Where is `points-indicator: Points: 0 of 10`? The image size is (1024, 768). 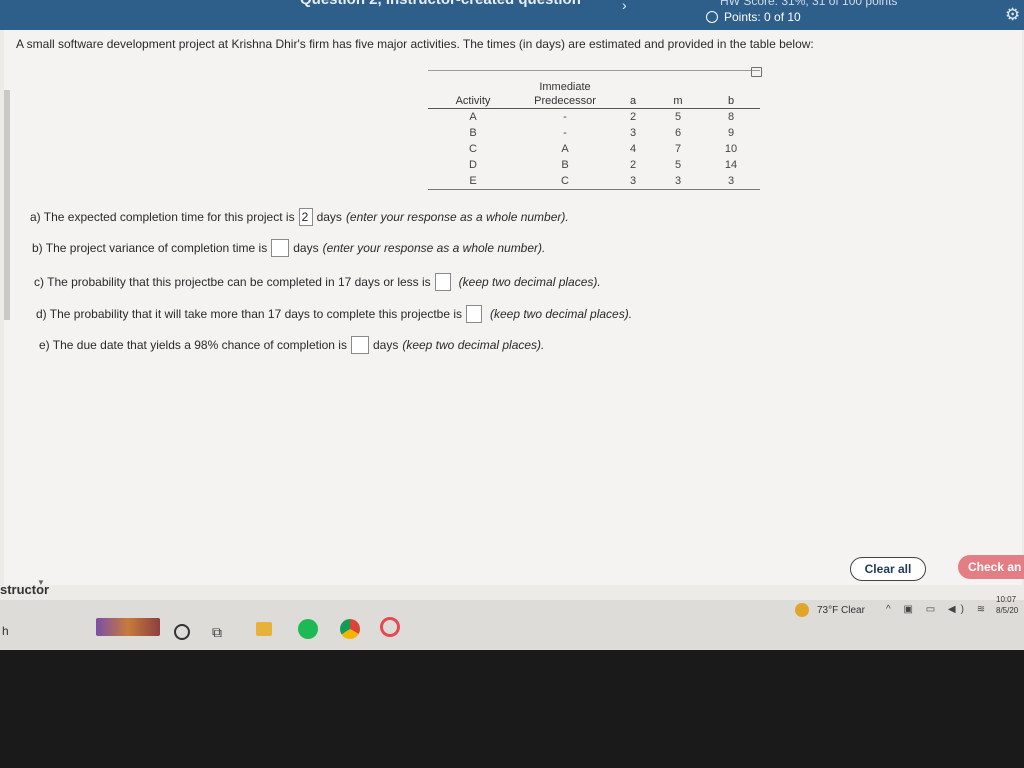 points-indicator: Points: 0 of 10 is located at coordinates (753, 17).